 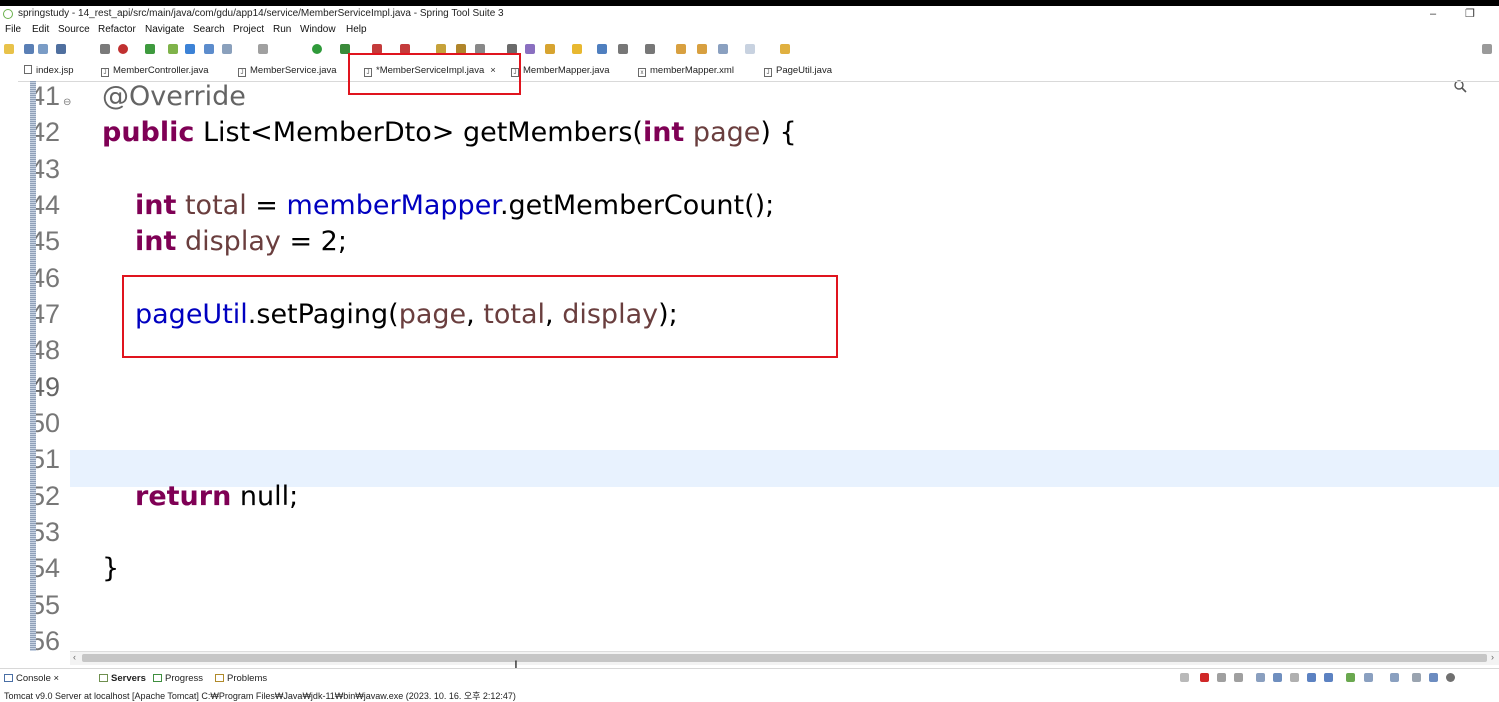 What do you see at coordinates (211, 205) in the screenshot?
I see `variable: total` at bounding box center [211, 205].